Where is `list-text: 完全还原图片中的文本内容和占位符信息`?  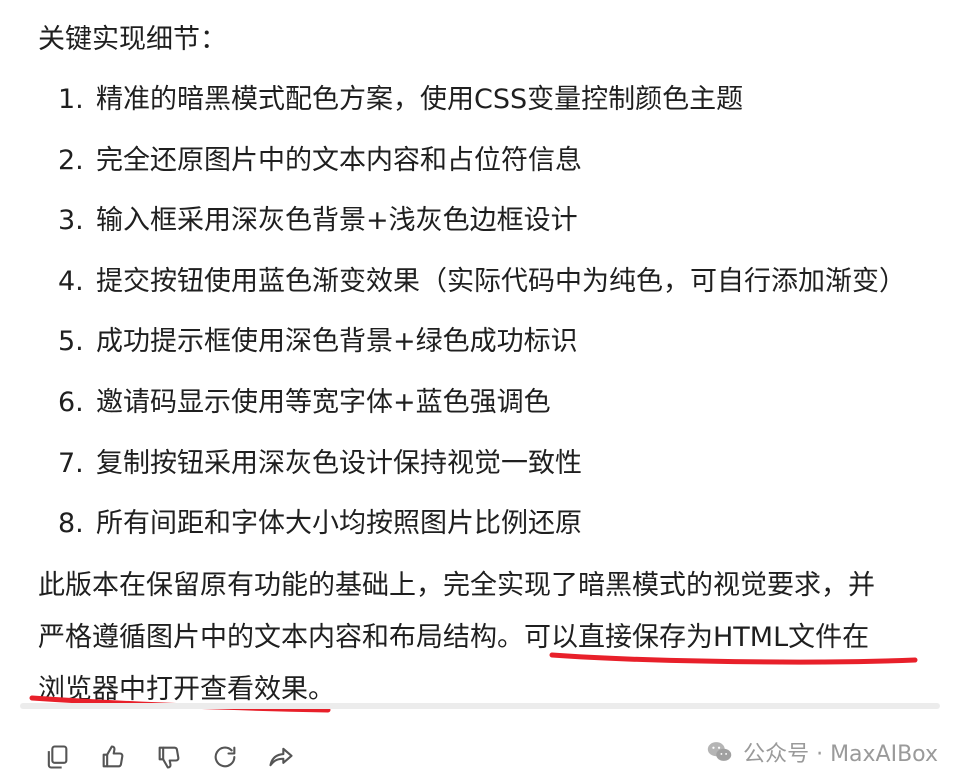
list-text: 完全还原图片中的文本内容和占位符信息 is located at coordinates (339, 160).